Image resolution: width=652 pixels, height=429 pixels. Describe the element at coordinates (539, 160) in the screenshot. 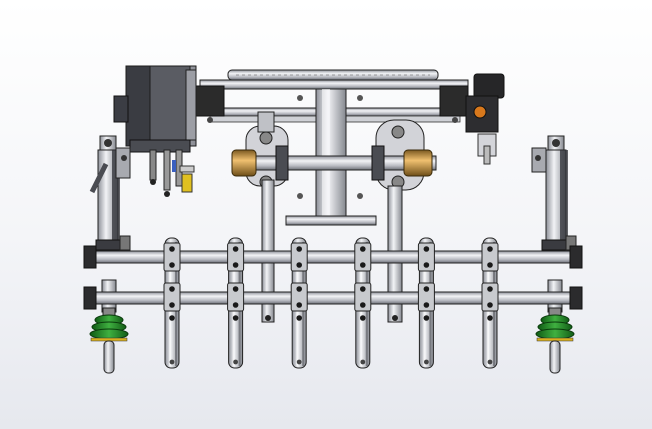

I see `right-cylinder-bracket` at that location.